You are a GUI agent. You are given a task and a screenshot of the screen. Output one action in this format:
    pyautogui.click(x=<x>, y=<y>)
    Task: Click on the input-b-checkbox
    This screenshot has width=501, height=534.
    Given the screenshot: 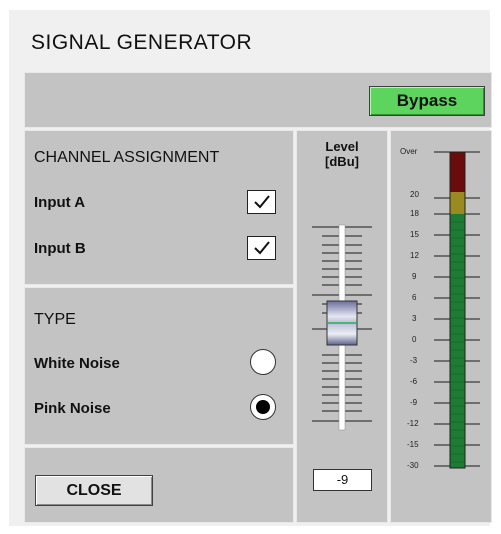 What is the action you would take?
    pyautogui.click(x=261, y=248)
    